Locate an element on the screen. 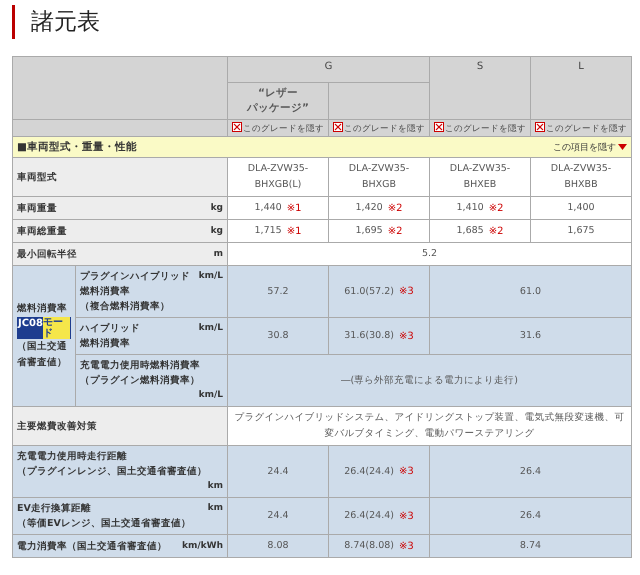 The height and width of the screenshot is (575, 640). row-label: （複合燃料消費率） is located at coordinates (125, 307).